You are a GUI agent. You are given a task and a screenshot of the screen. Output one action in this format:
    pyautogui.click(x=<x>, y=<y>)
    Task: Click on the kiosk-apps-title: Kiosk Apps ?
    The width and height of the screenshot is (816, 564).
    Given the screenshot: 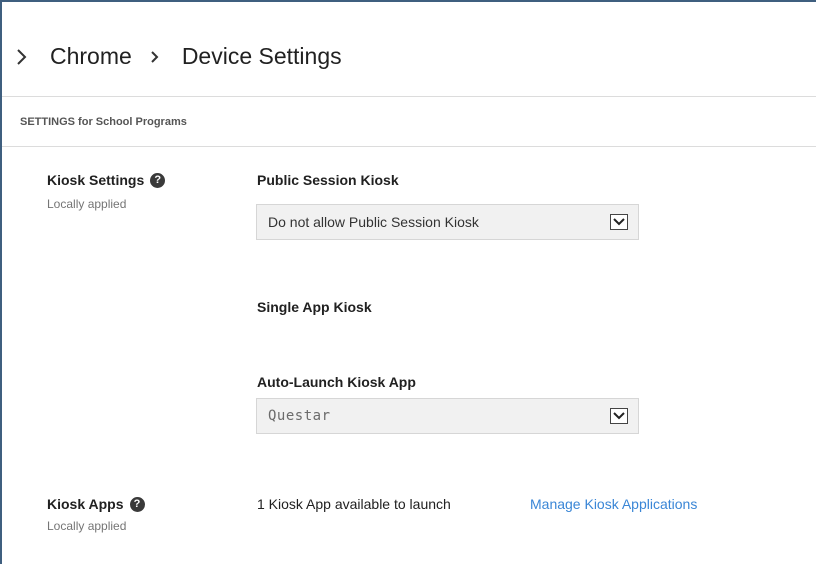 What is the action you would take?
    pyautogui.click(x=96, y=504)
    